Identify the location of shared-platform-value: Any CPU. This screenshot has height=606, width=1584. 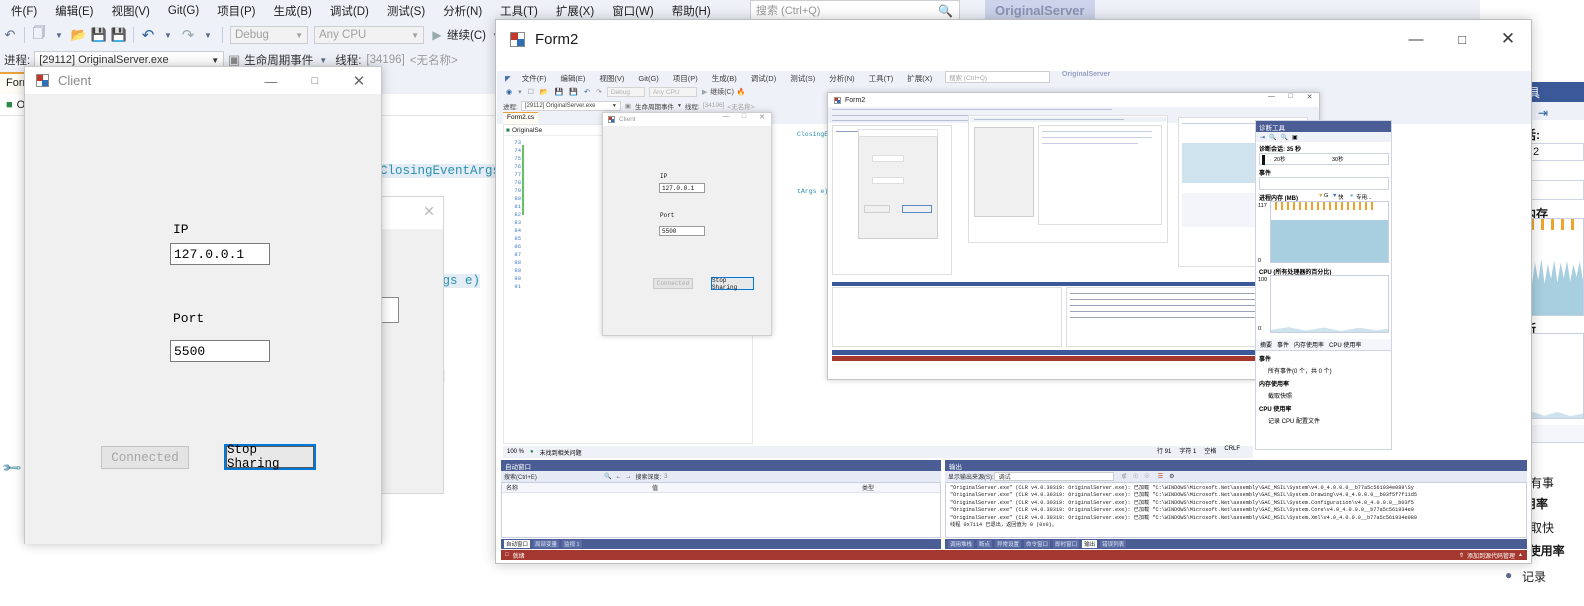
(666, 92).